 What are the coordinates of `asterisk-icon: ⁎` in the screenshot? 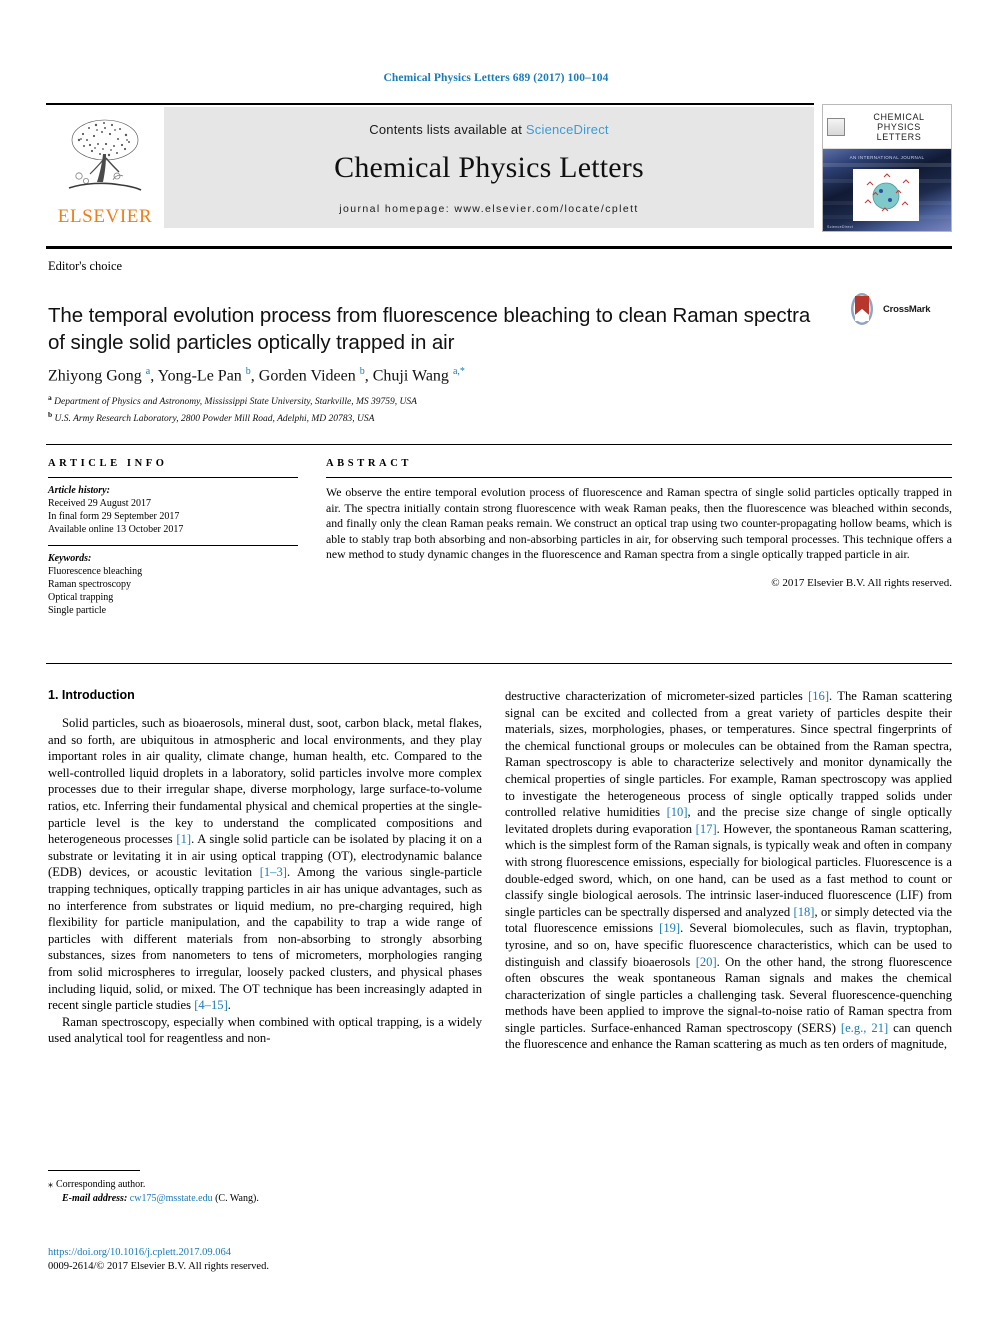 It's located at (50, 1184).